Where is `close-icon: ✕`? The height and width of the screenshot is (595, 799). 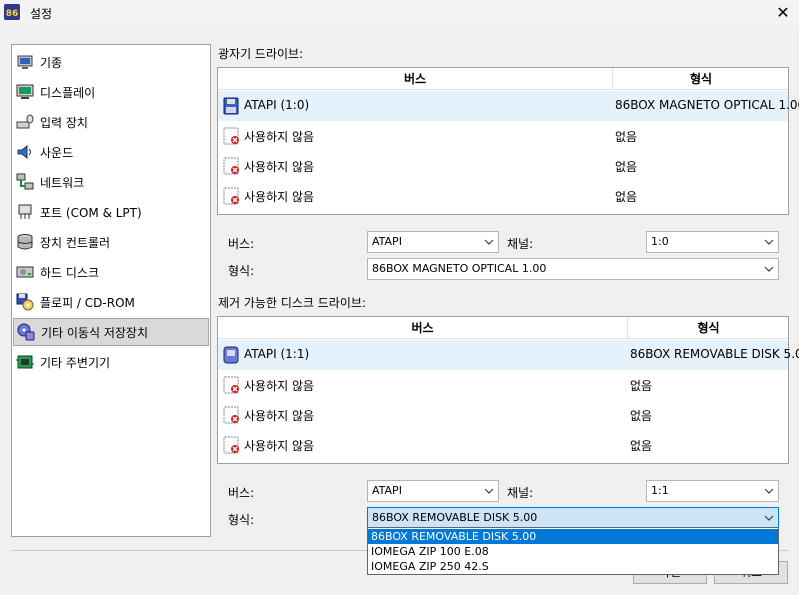 close-icon: ✕ is located at coordinates (783, 12).